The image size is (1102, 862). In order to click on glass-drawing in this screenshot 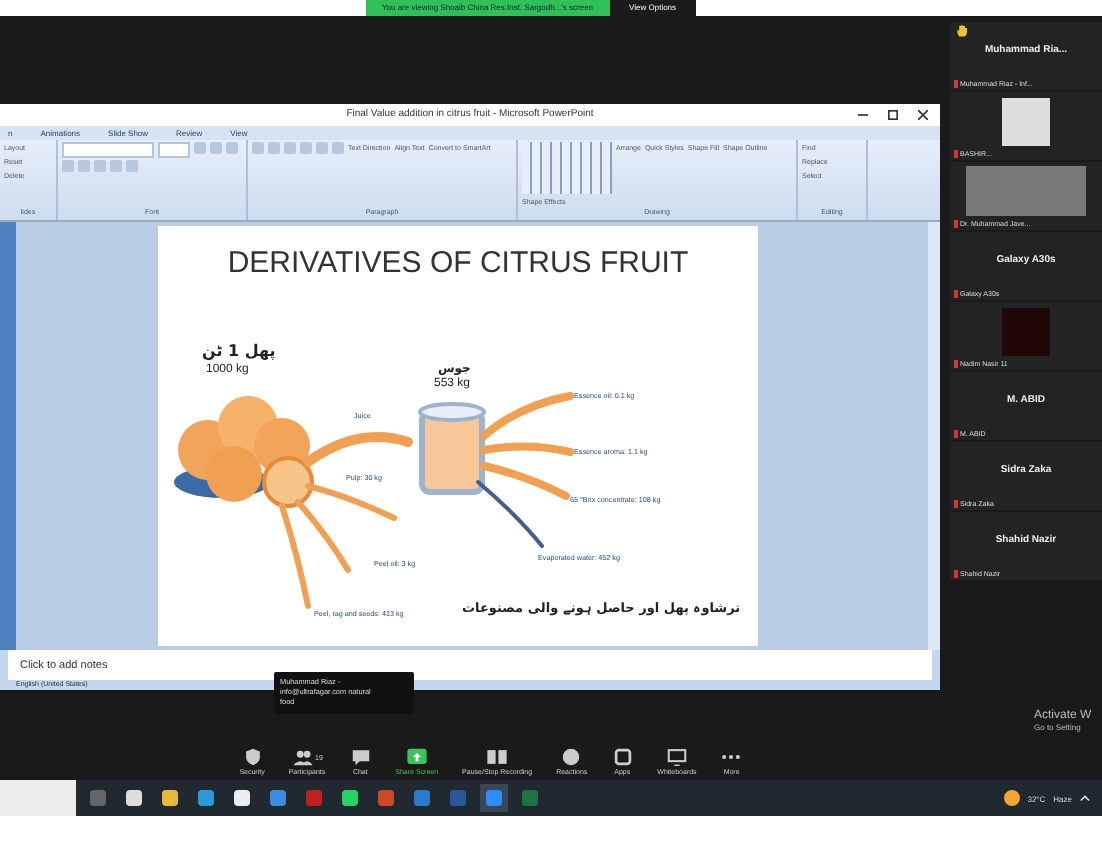, I will do `click(452, 448)`.